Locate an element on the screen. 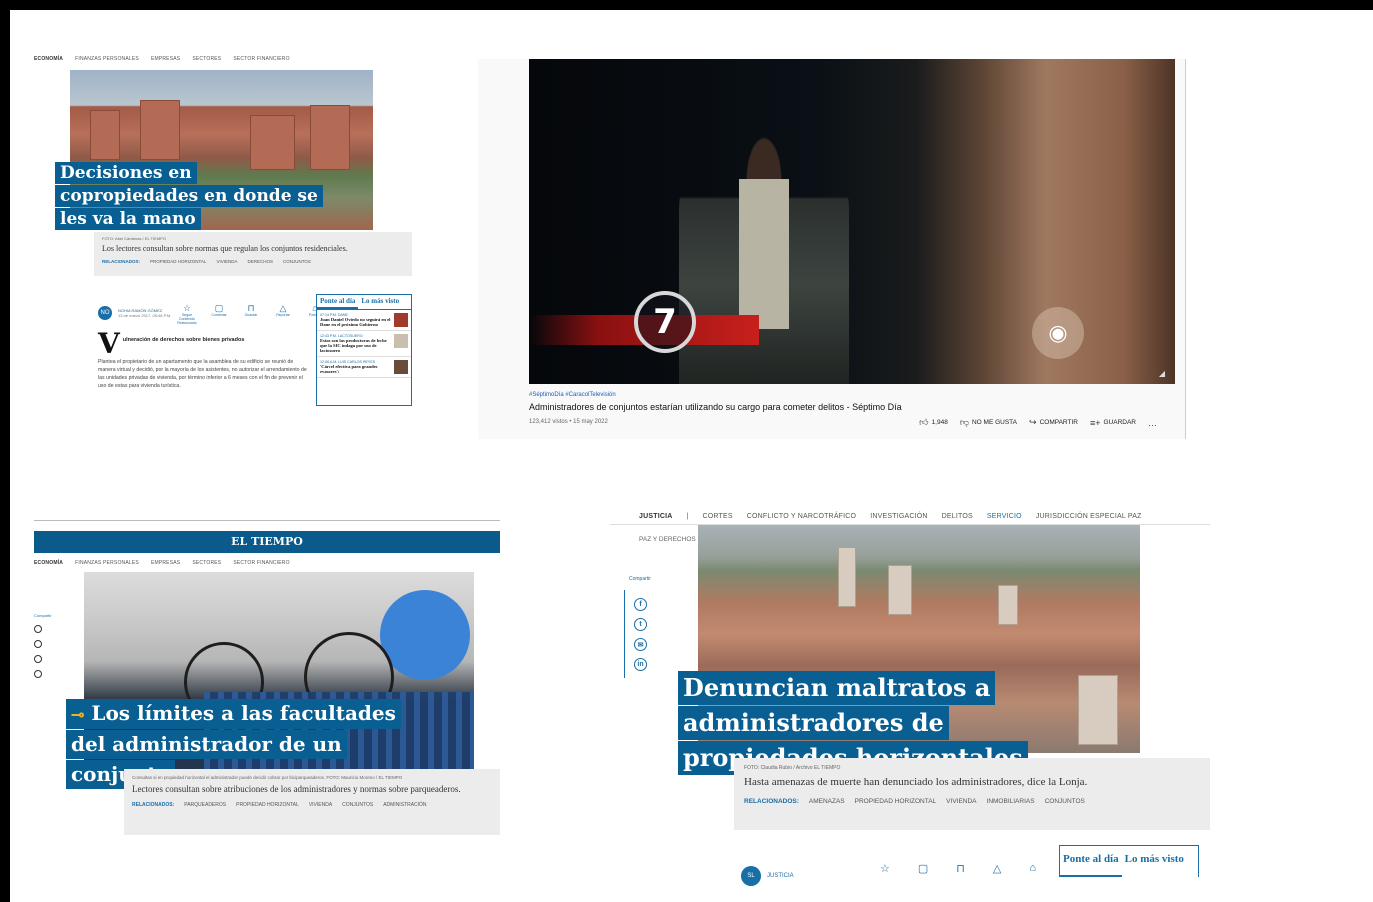 Image resolution: width=1373 pixels, height=902 pixels. nav-item: DELITOS is located at coordinates (957, 516).